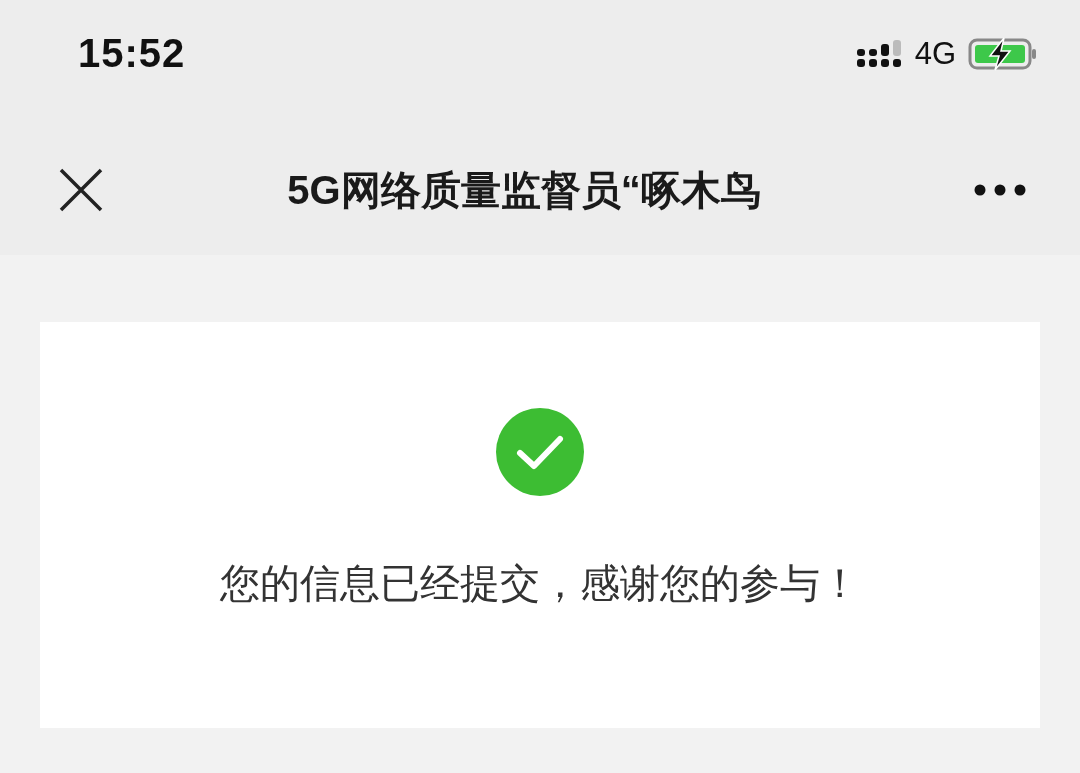  Describe the element at coordinates (81, 190) in the screenshot. I see `close-button` at that location.